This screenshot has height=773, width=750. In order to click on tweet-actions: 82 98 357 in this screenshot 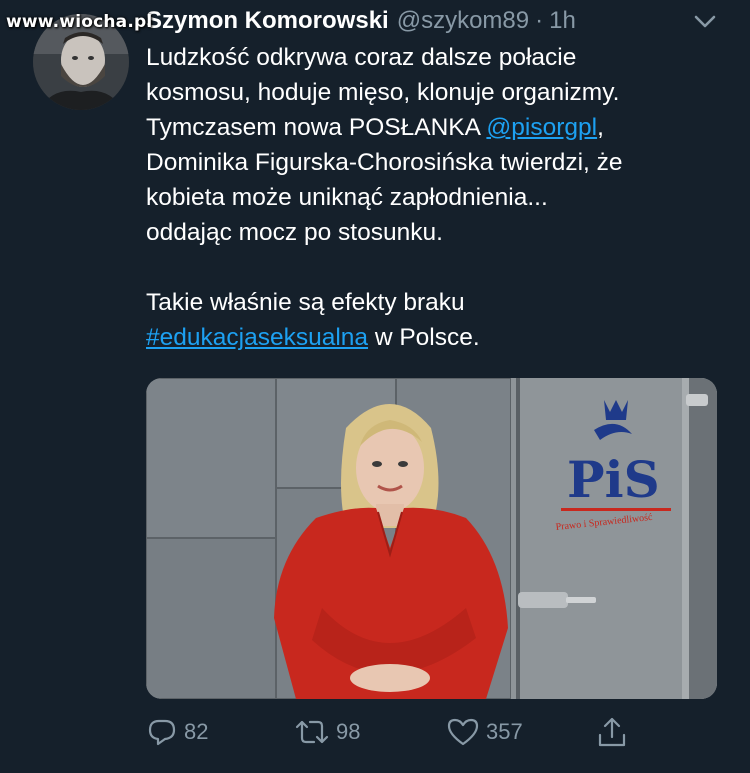, I will do `click(426, 732)`.